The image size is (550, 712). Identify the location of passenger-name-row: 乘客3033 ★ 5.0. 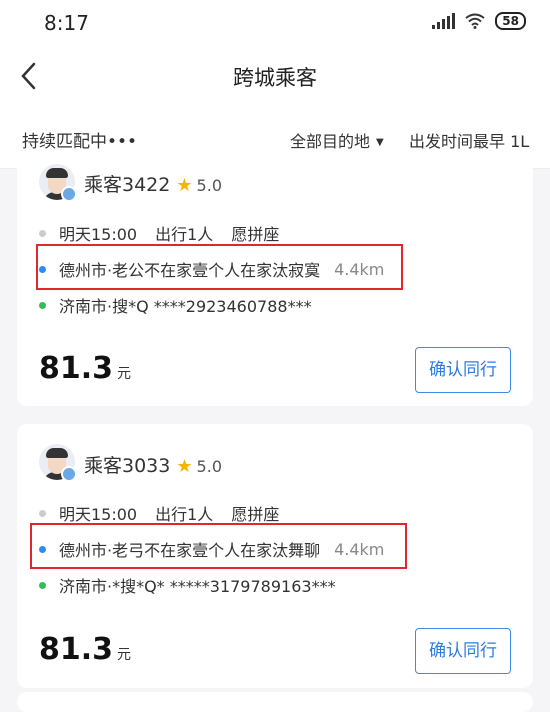
(153, 464).